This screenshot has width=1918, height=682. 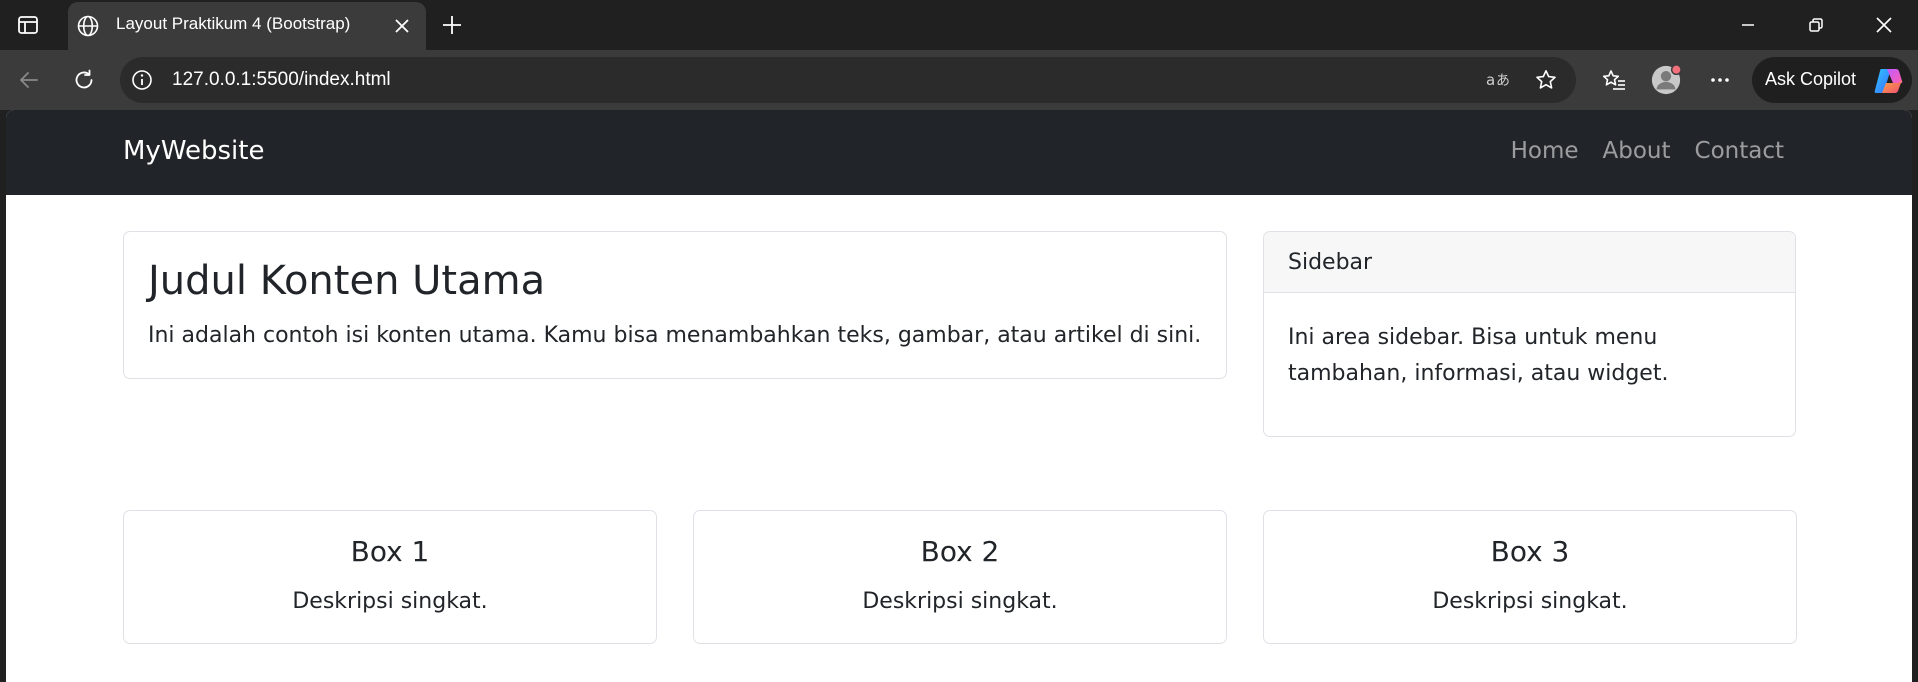 What do you see at coordinates (390, 577) in the screenshot?
I see `box-card-1: Box 1 Deskripsi singkat.` at bounding box center [390, 577].